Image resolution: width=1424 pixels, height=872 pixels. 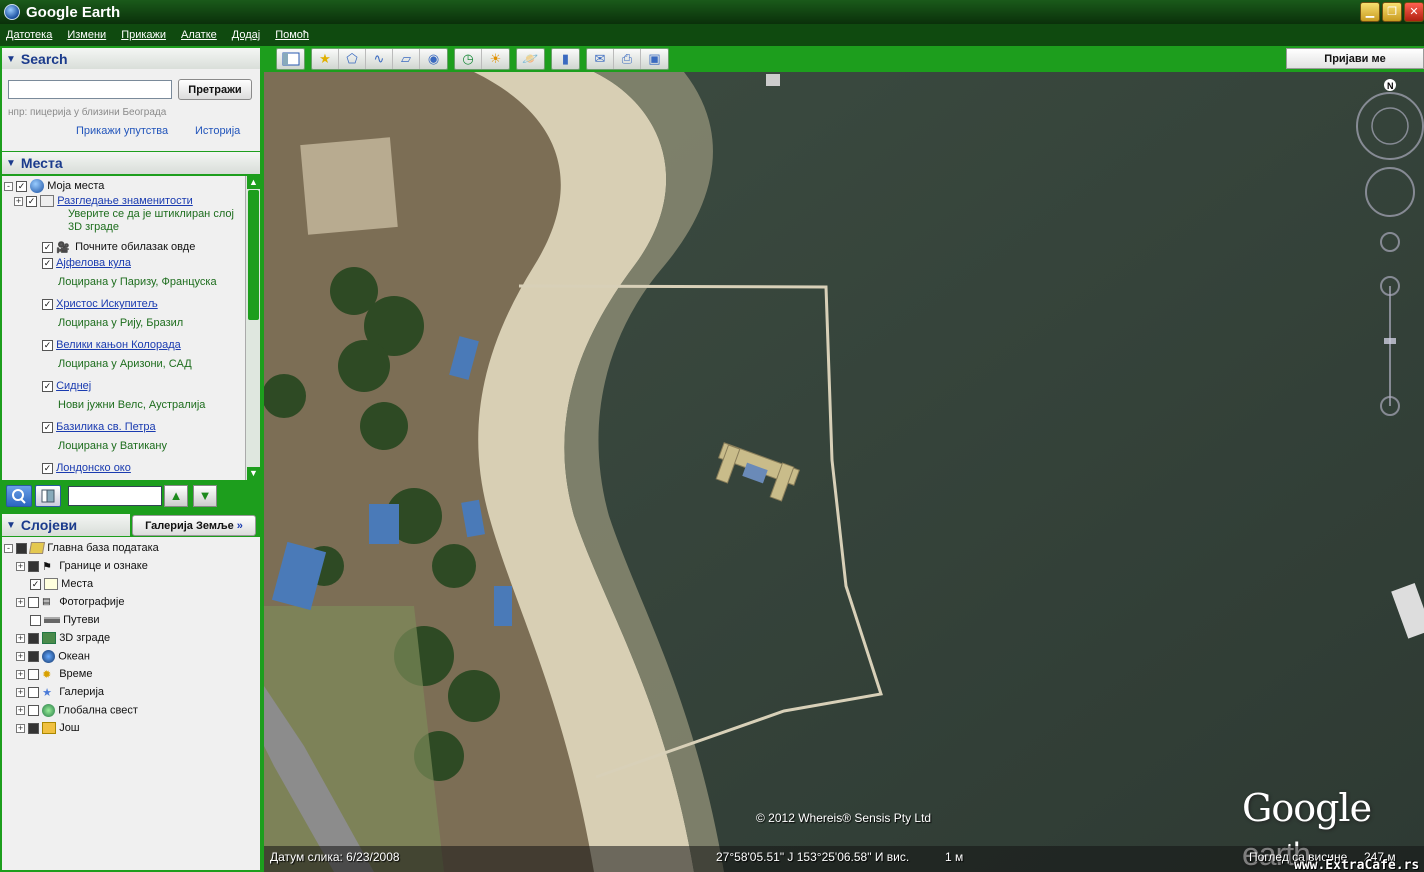 I want to click on tree-link: Велики кањон Колорада, so click(x=118, y=345).